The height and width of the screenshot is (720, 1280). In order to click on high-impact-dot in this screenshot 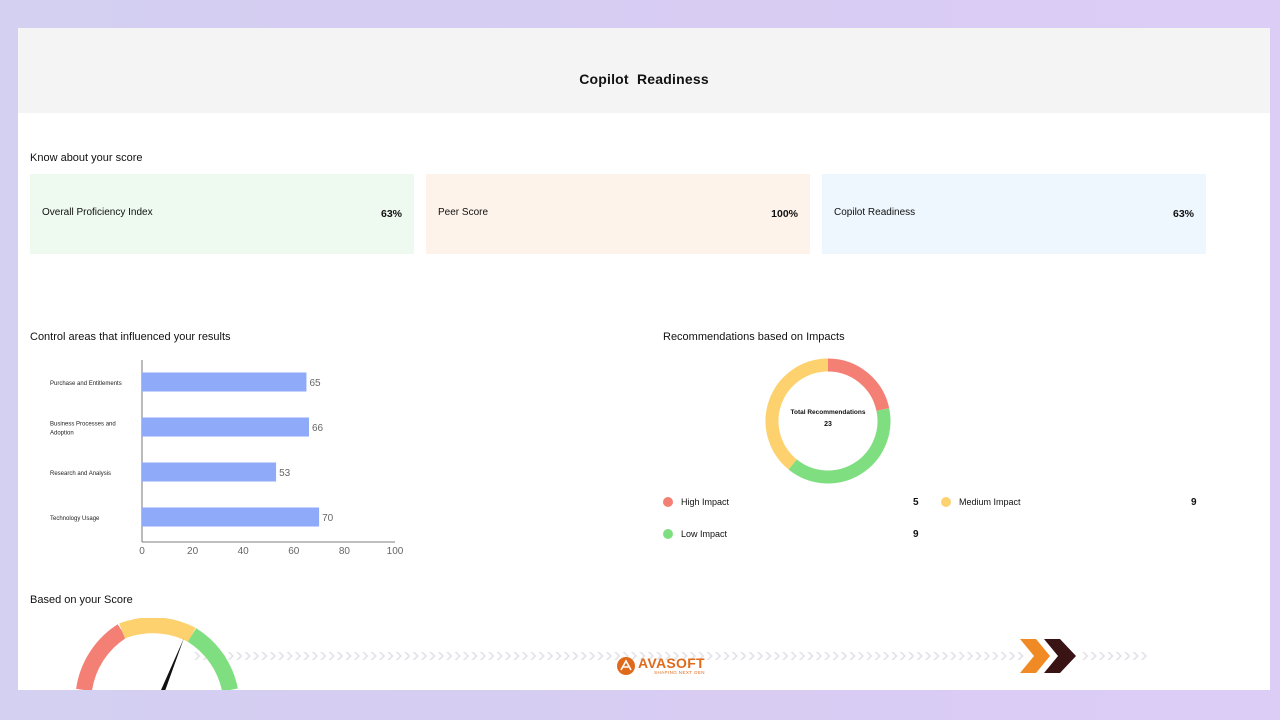, I will do `click(668, 502)`.